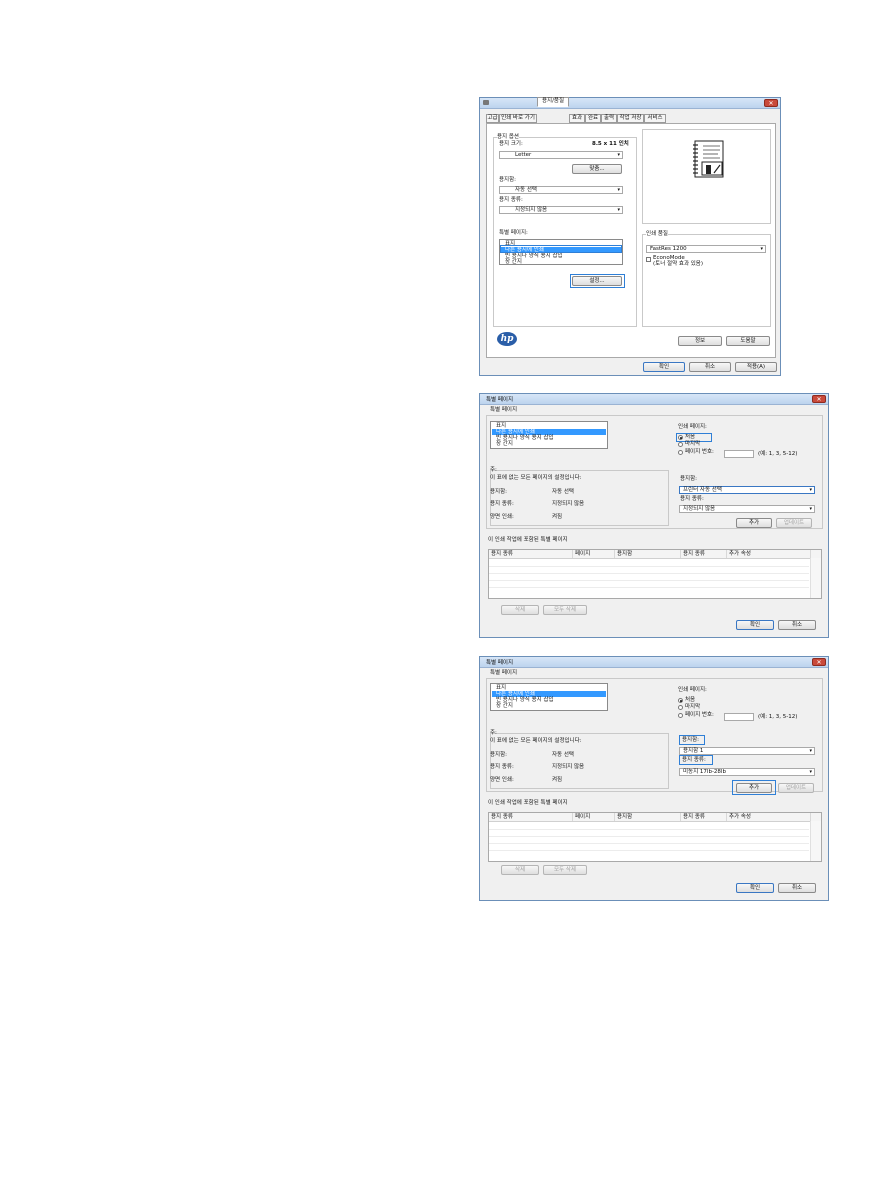  Describe the element at coordinates (654, 662) in the screenshot. I see `title-bar: 특별 페이지 ✕` at that location.